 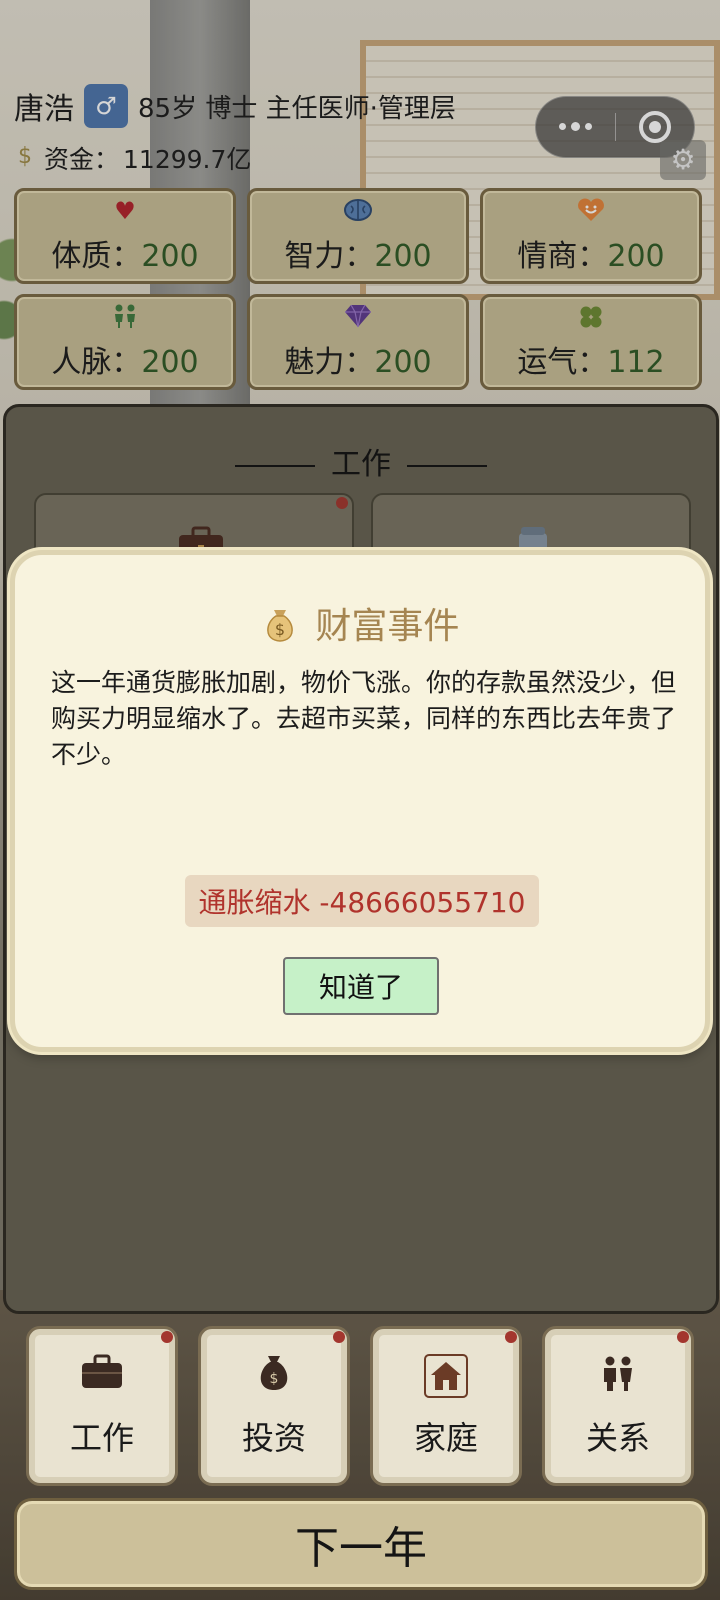 I want to click on money-sack-icon: $, so click(x=274, y=1377).